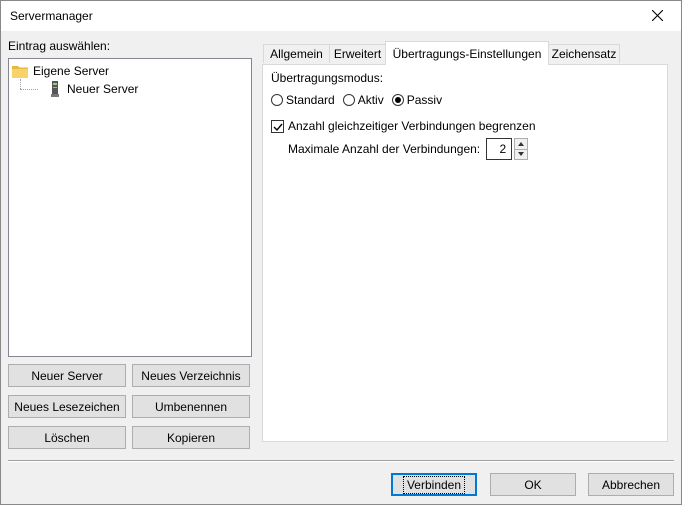  What do you see at coordinates (59, 46) in the screenshot?
I see `entry-select-label: Eintrag auswählen:` at bounding box center [59, 46].